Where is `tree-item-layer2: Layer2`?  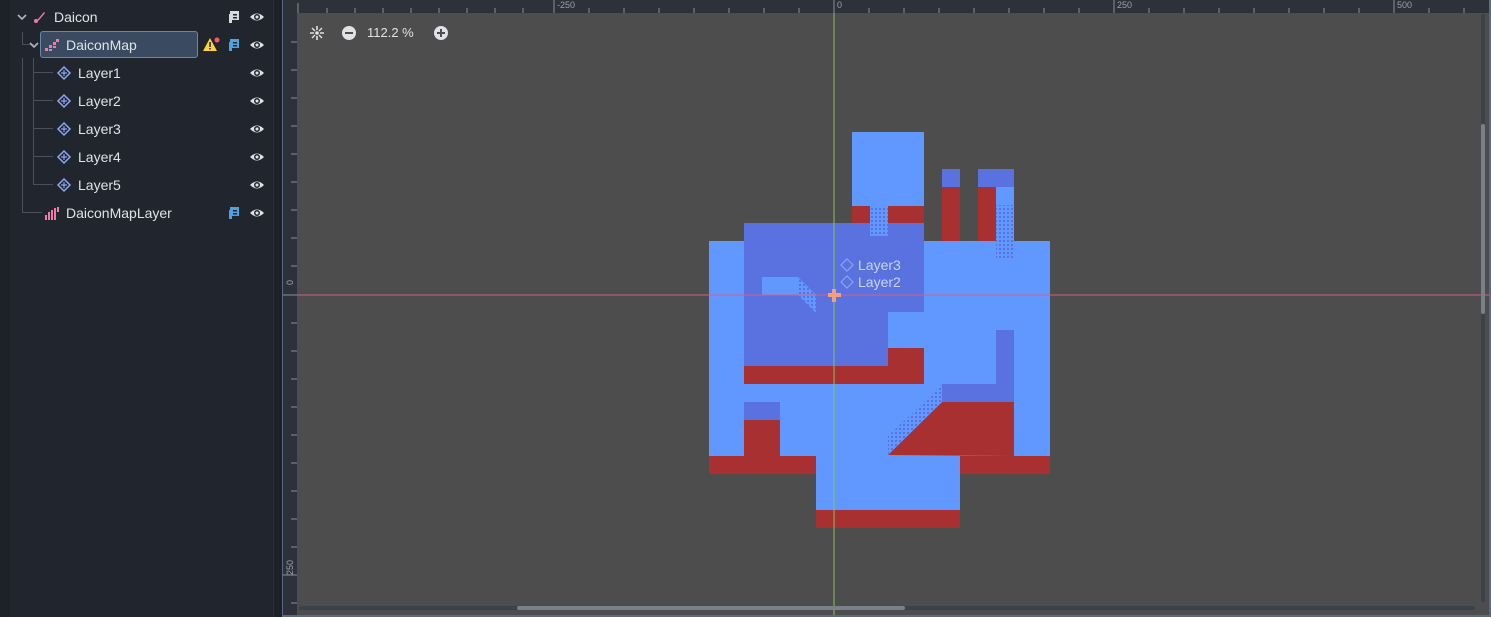
tree-item-layer2: Layer2 is located at coordinates (142, 101).